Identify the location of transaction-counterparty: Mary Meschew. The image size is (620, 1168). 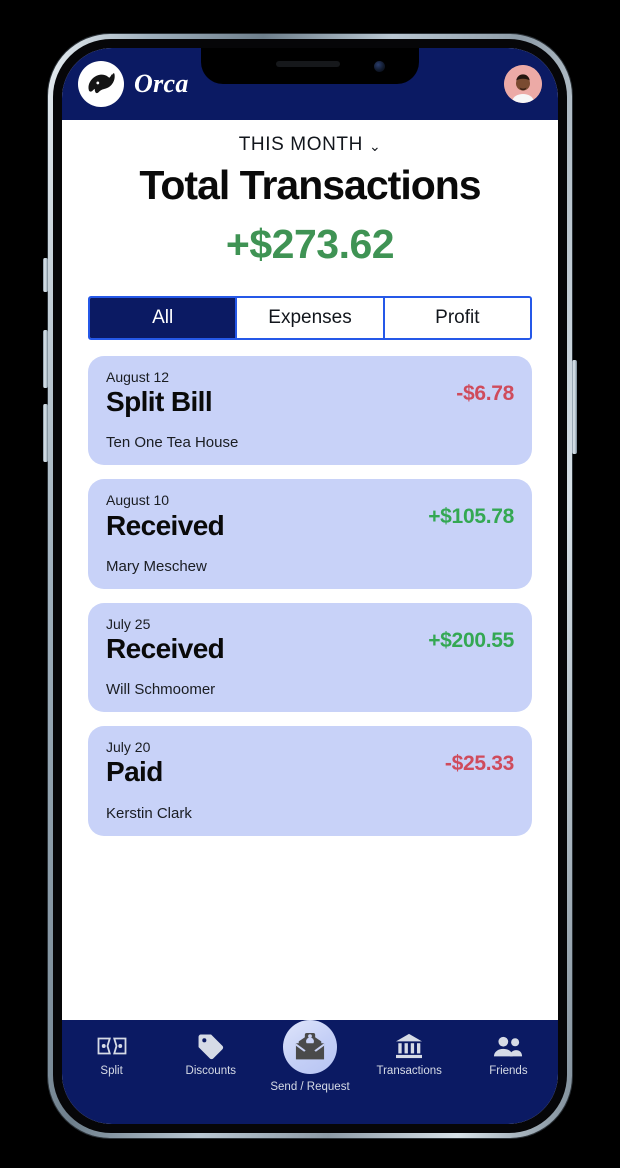
(156, 566).